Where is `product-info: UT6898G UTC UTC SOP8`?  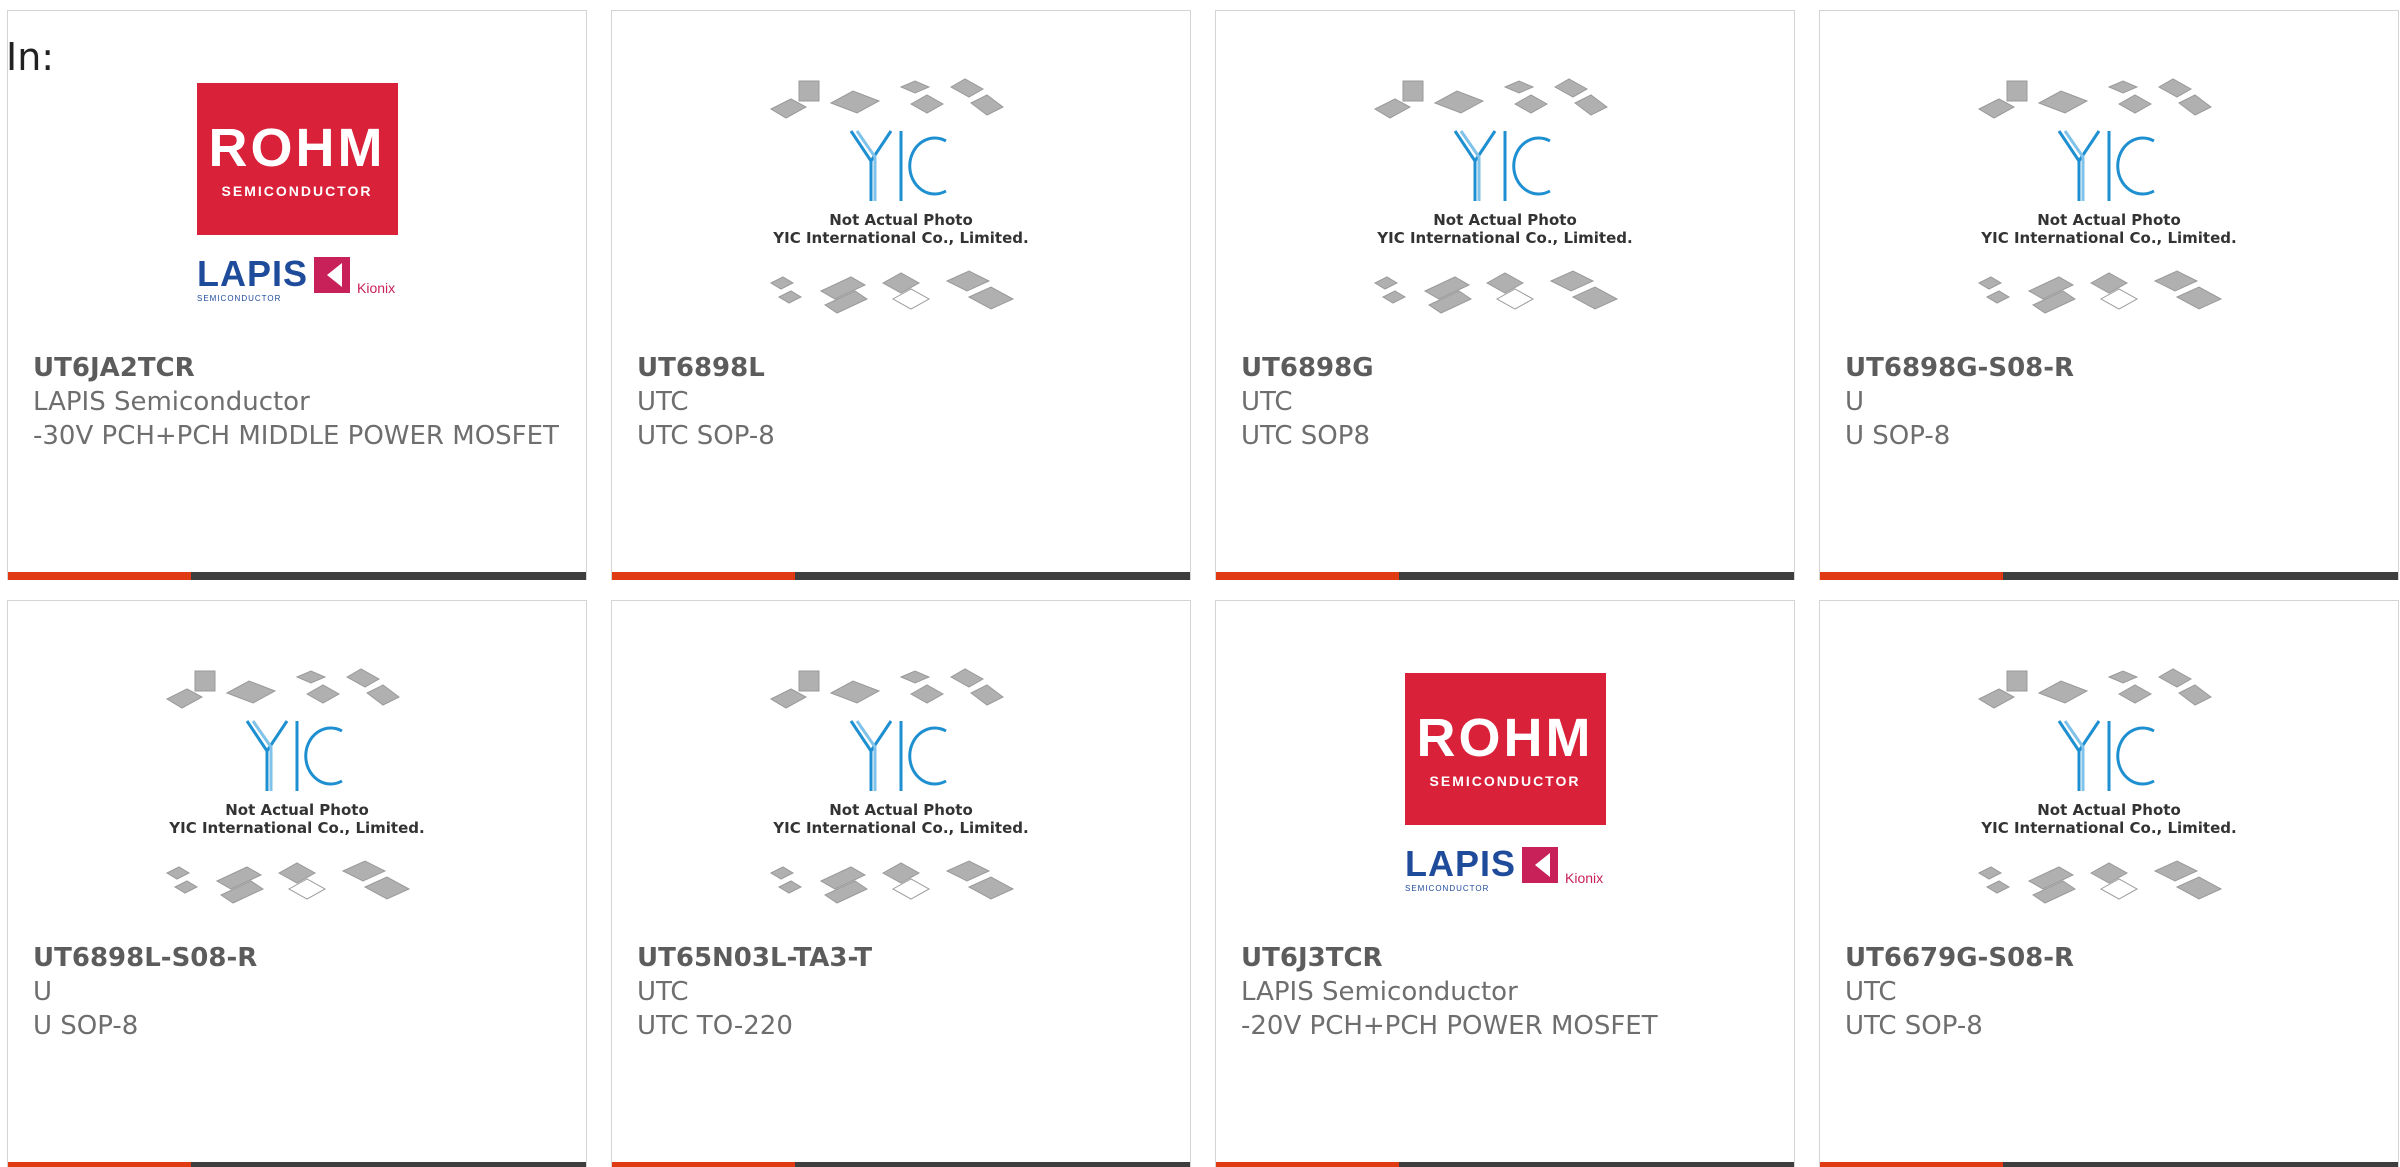
product-info: UT6898G UTC UTC SOP8 is located at coordinates (1507, 402).